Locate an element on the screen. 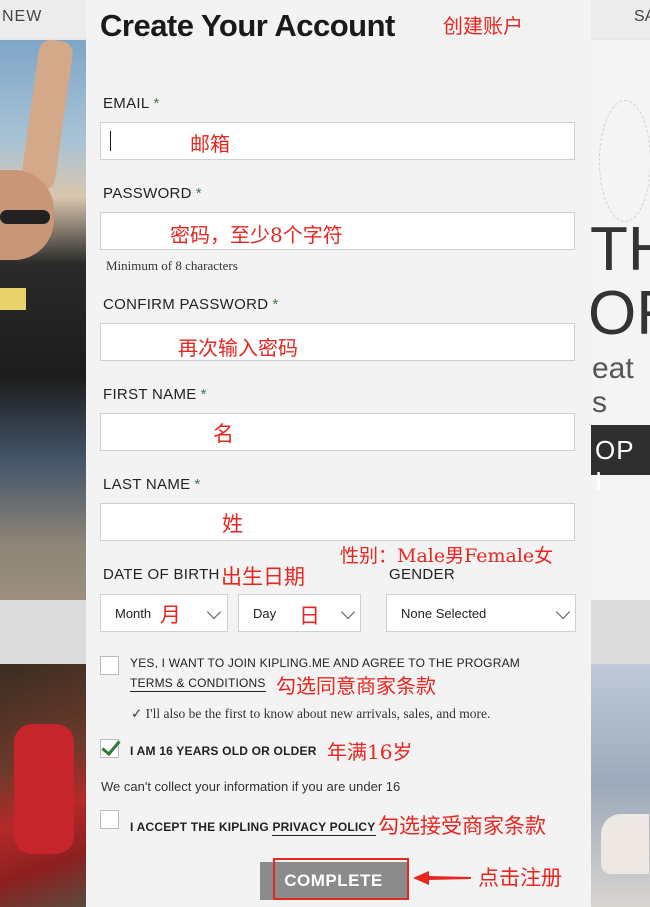  email-label: EMAIL * is located at coordinates (131, 103).